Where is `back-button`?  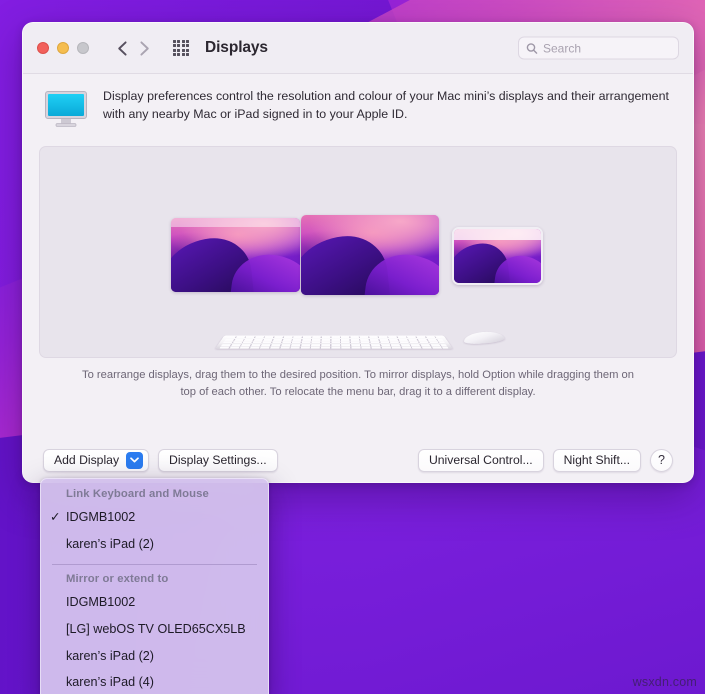 back-button is located at coordinates (122, 48).